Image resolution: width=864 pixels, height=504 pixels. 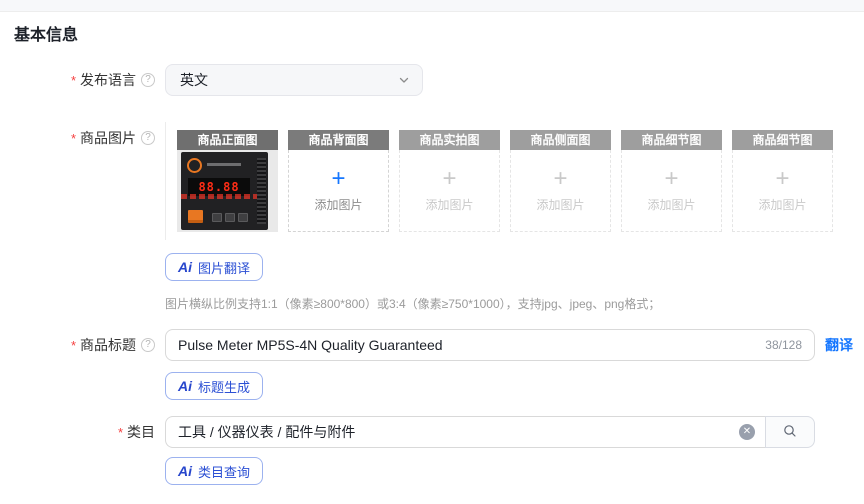 I want to click on ai-category-query-label: 类目查询, so click(x=224, y=472).